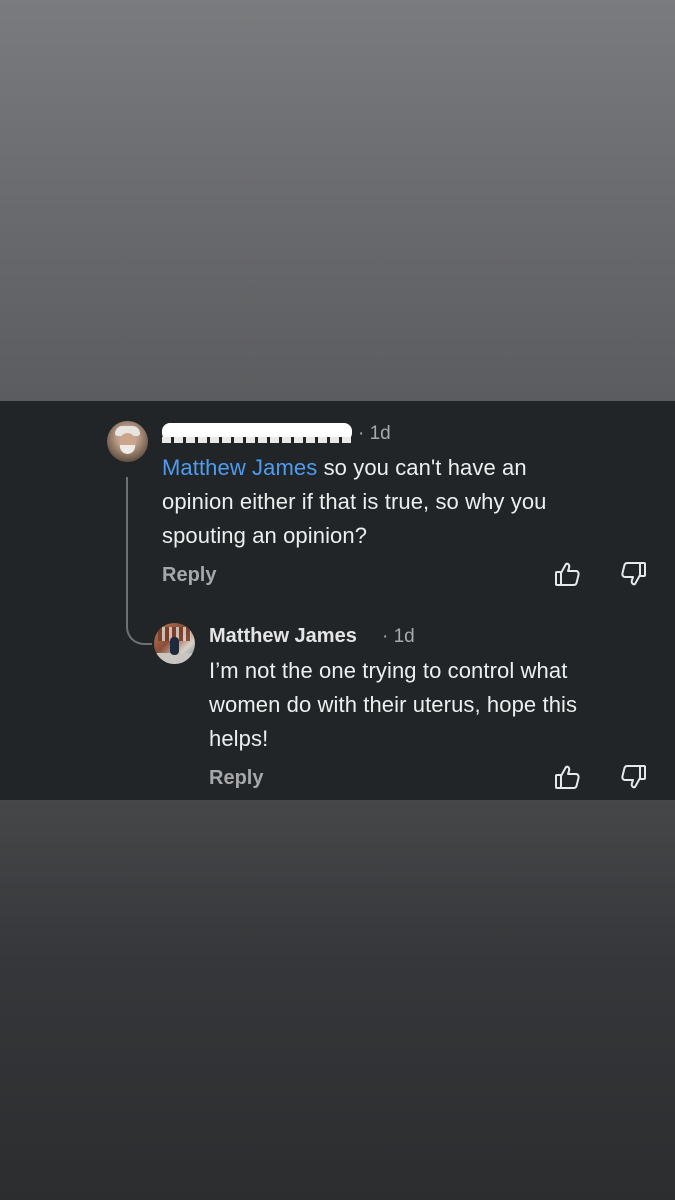  I want to click on reply-thread-connector, so click(139, 561).